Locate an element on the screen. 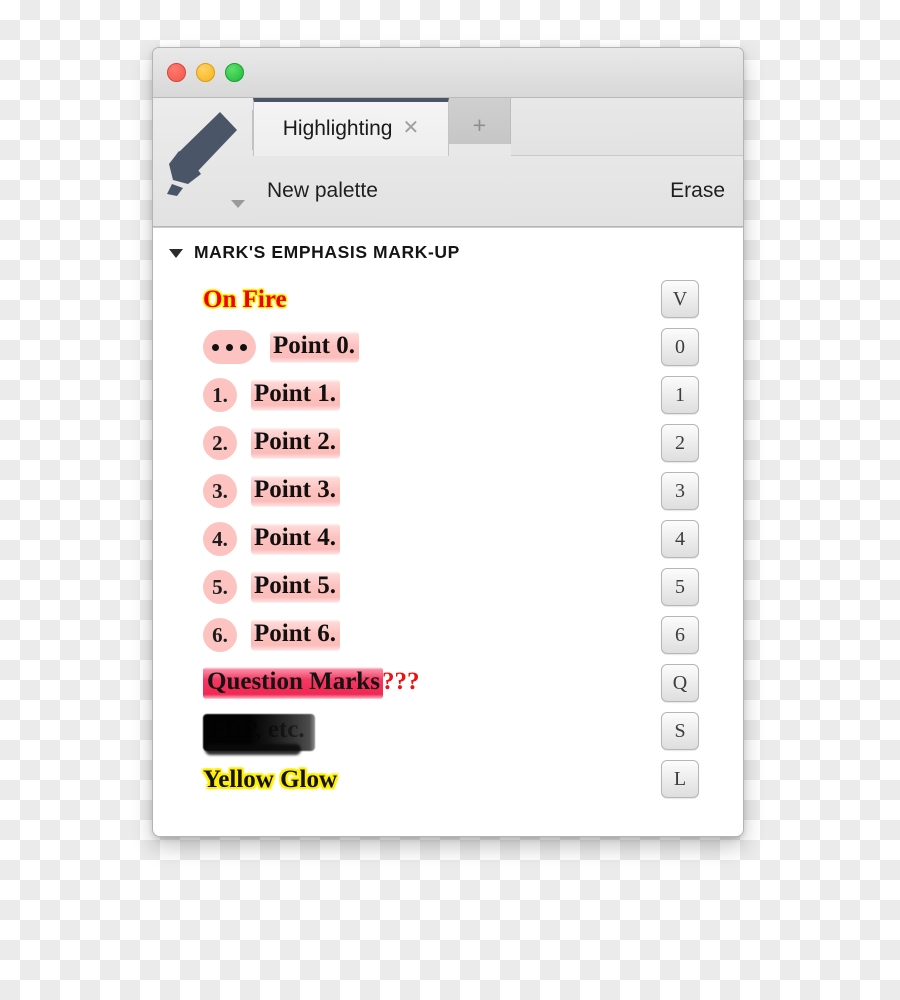  shortcut-key: 6 is located at coordinates (680, 635).